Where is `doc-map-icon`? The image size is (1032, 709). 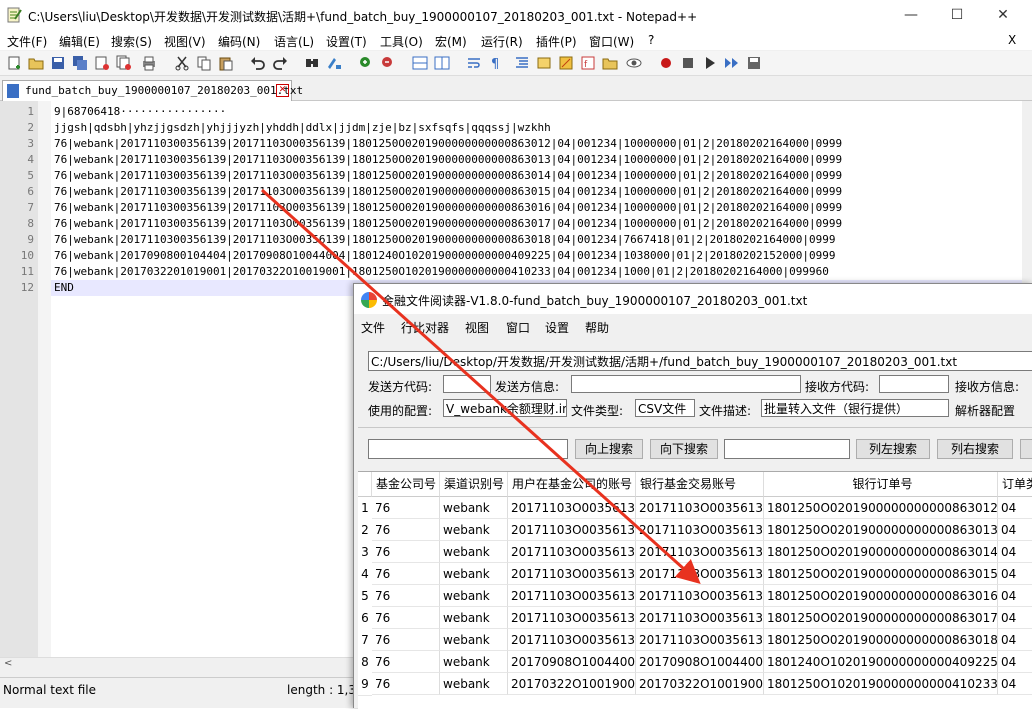
doc-map-icon is located at coordinates (566, 63).